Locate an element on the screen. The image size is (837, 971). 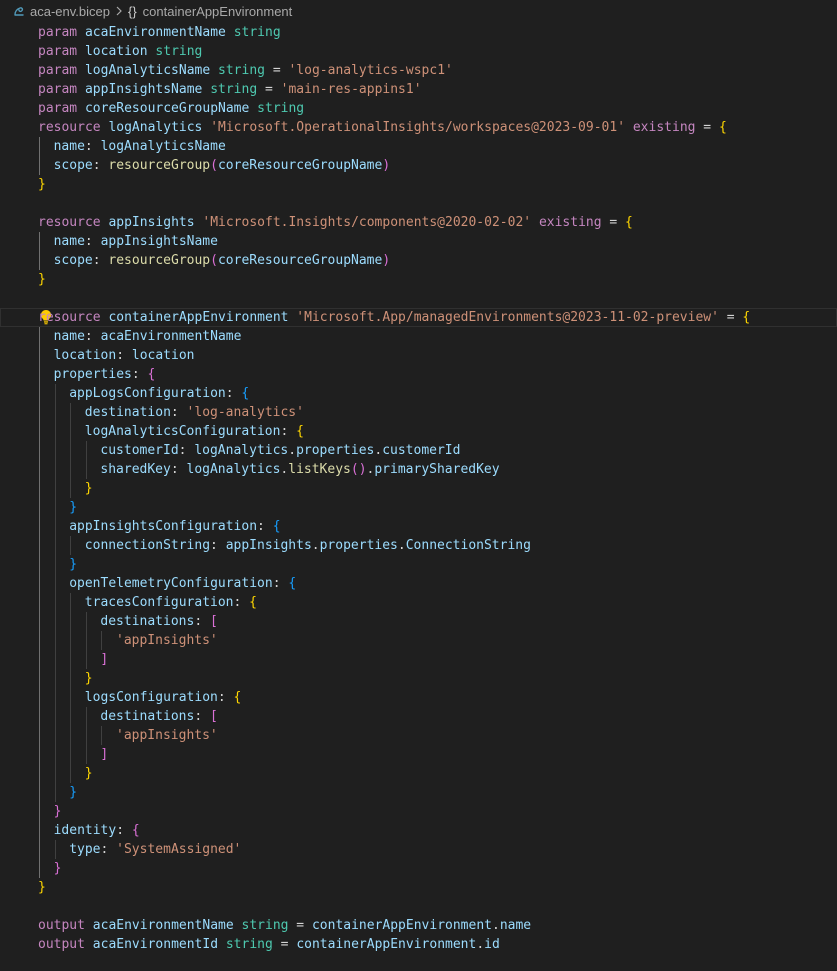
code-token: scope is located at coordinates (73, 260).